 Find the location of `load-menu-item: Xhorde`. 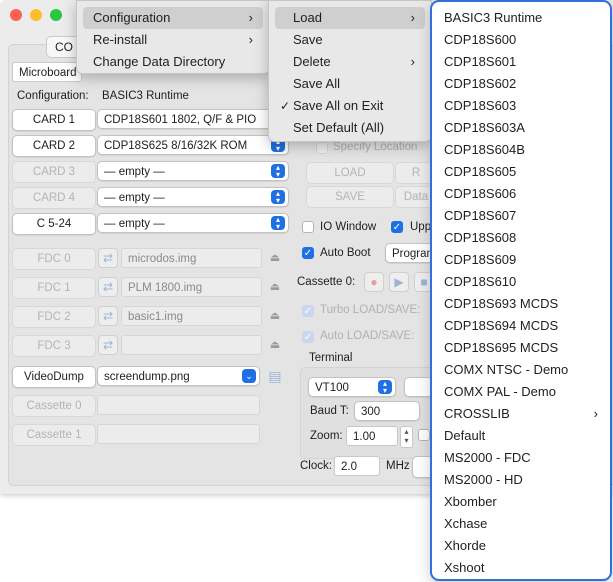

load-menu-item: Xhorde is located at coordinates (523, 546).